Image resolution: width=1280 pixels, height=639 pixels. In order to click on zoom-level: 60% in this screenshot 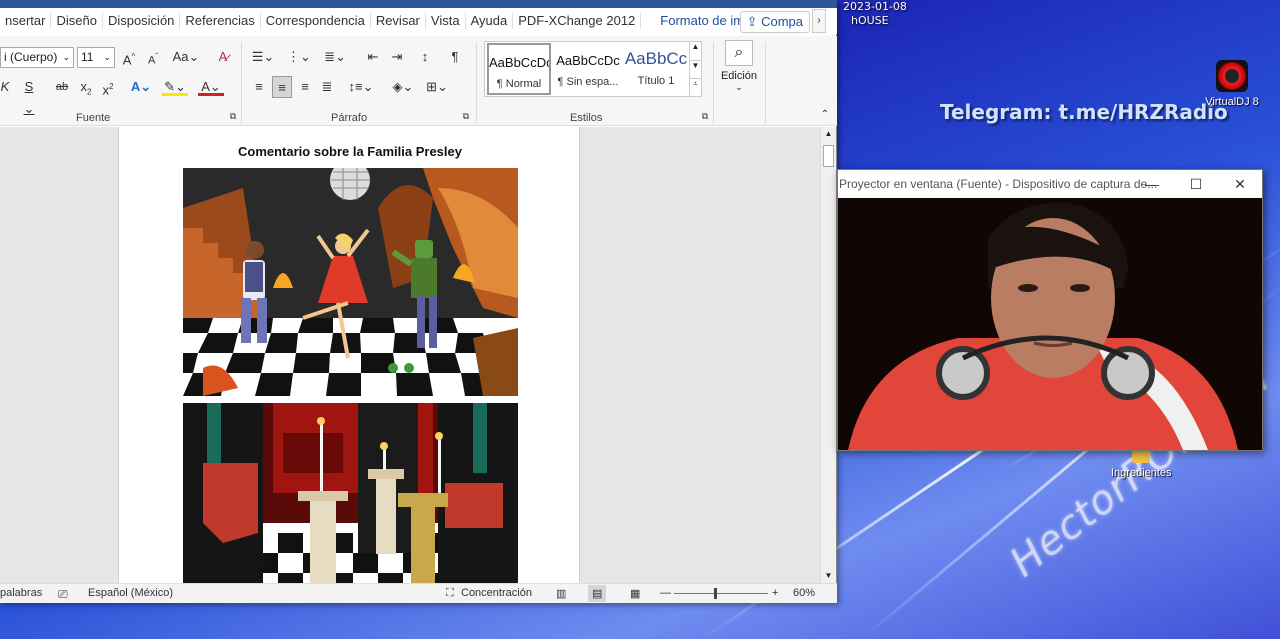, I will do `click(804, 593)`.